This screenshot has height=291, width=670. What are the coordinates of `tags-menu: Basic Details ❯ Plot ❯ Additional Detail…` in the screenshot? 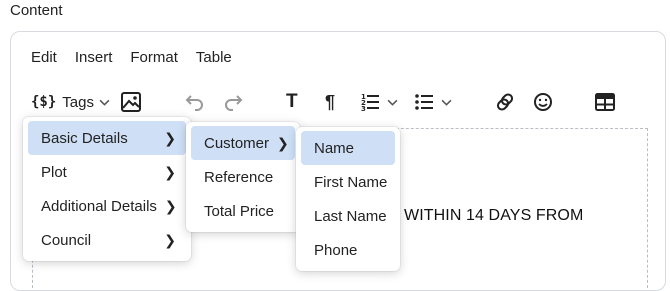 It's located at (107, 189).